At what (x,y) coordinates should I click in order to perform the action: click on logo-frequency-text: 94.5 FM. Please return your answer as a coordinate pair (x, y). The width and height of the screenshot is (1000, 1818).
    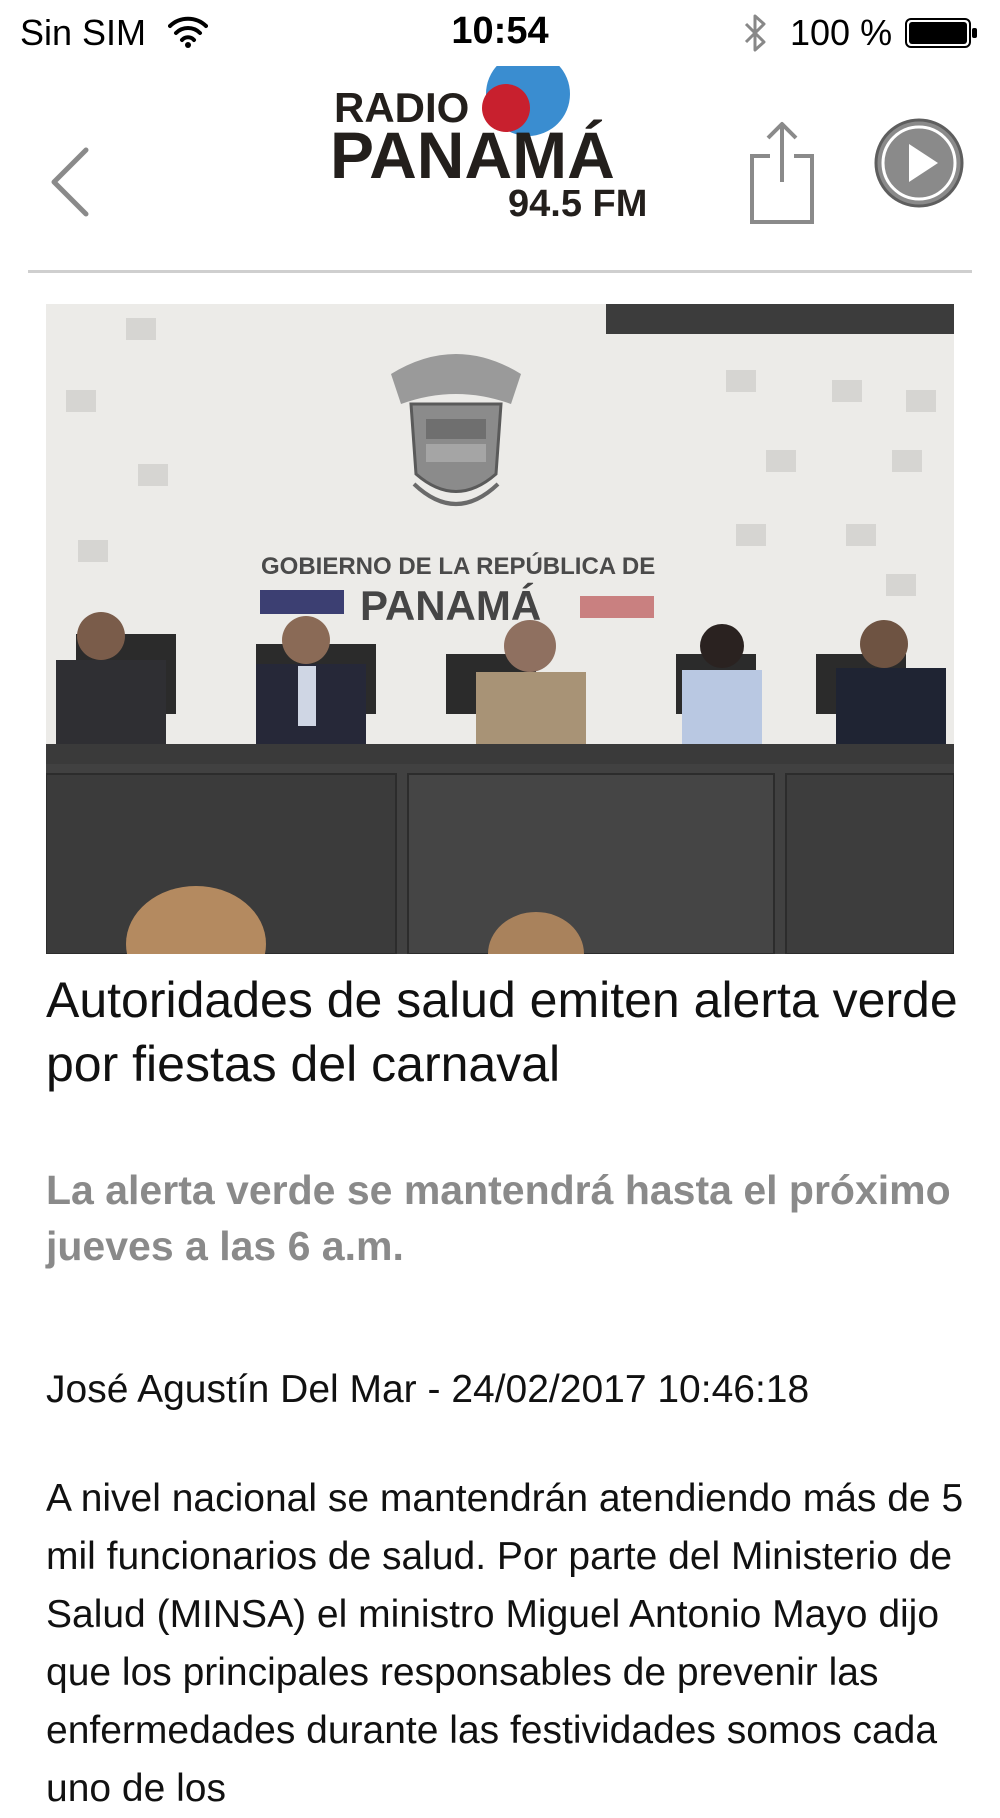
    Looking at the image, I should click on (577, 204).